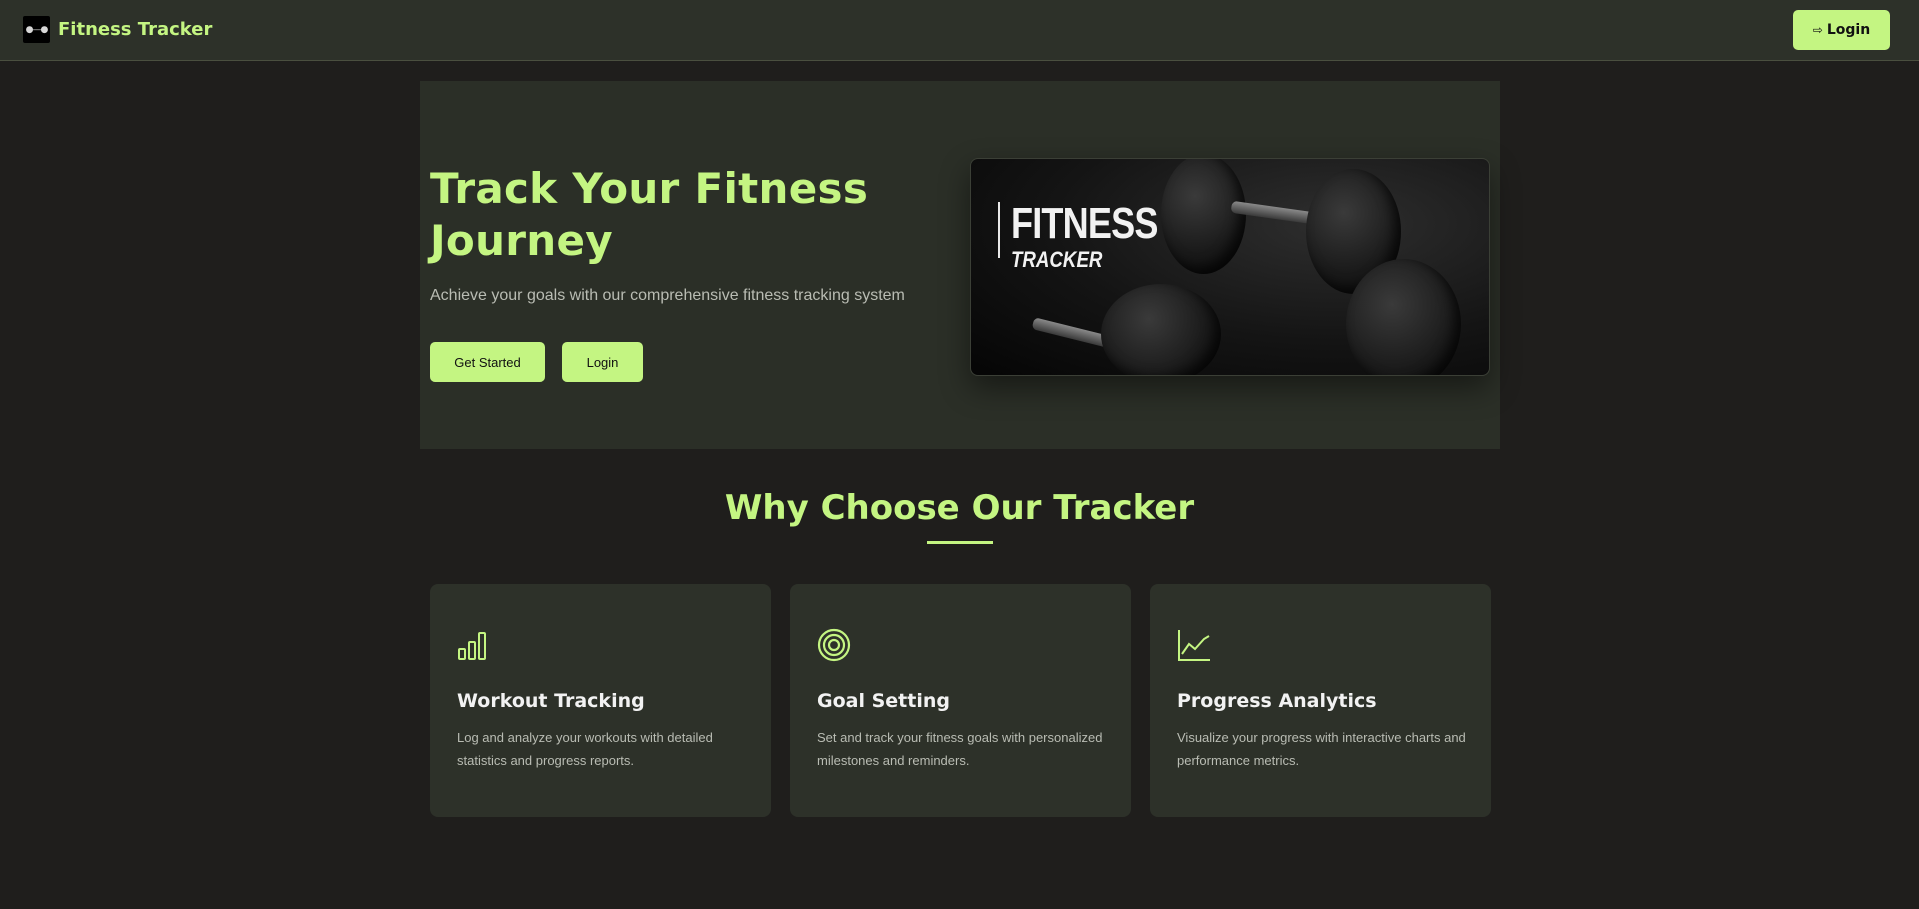  I want to click on navbar: ●—● Fitness Tracker ⇨ Login, so click(959, 30).